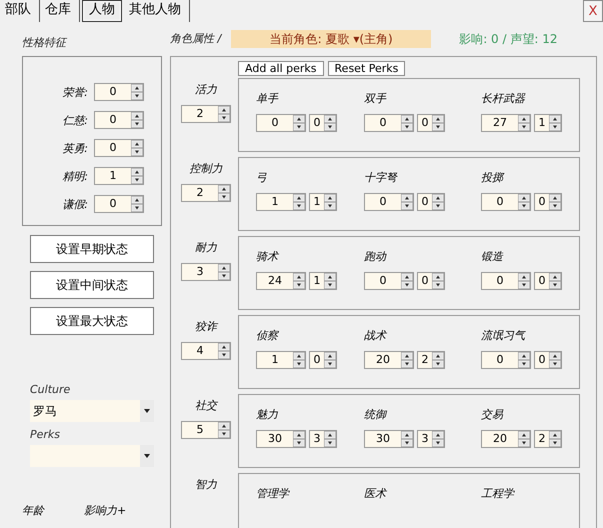  I want to click on number-spinner: 4, so click(206, 351).